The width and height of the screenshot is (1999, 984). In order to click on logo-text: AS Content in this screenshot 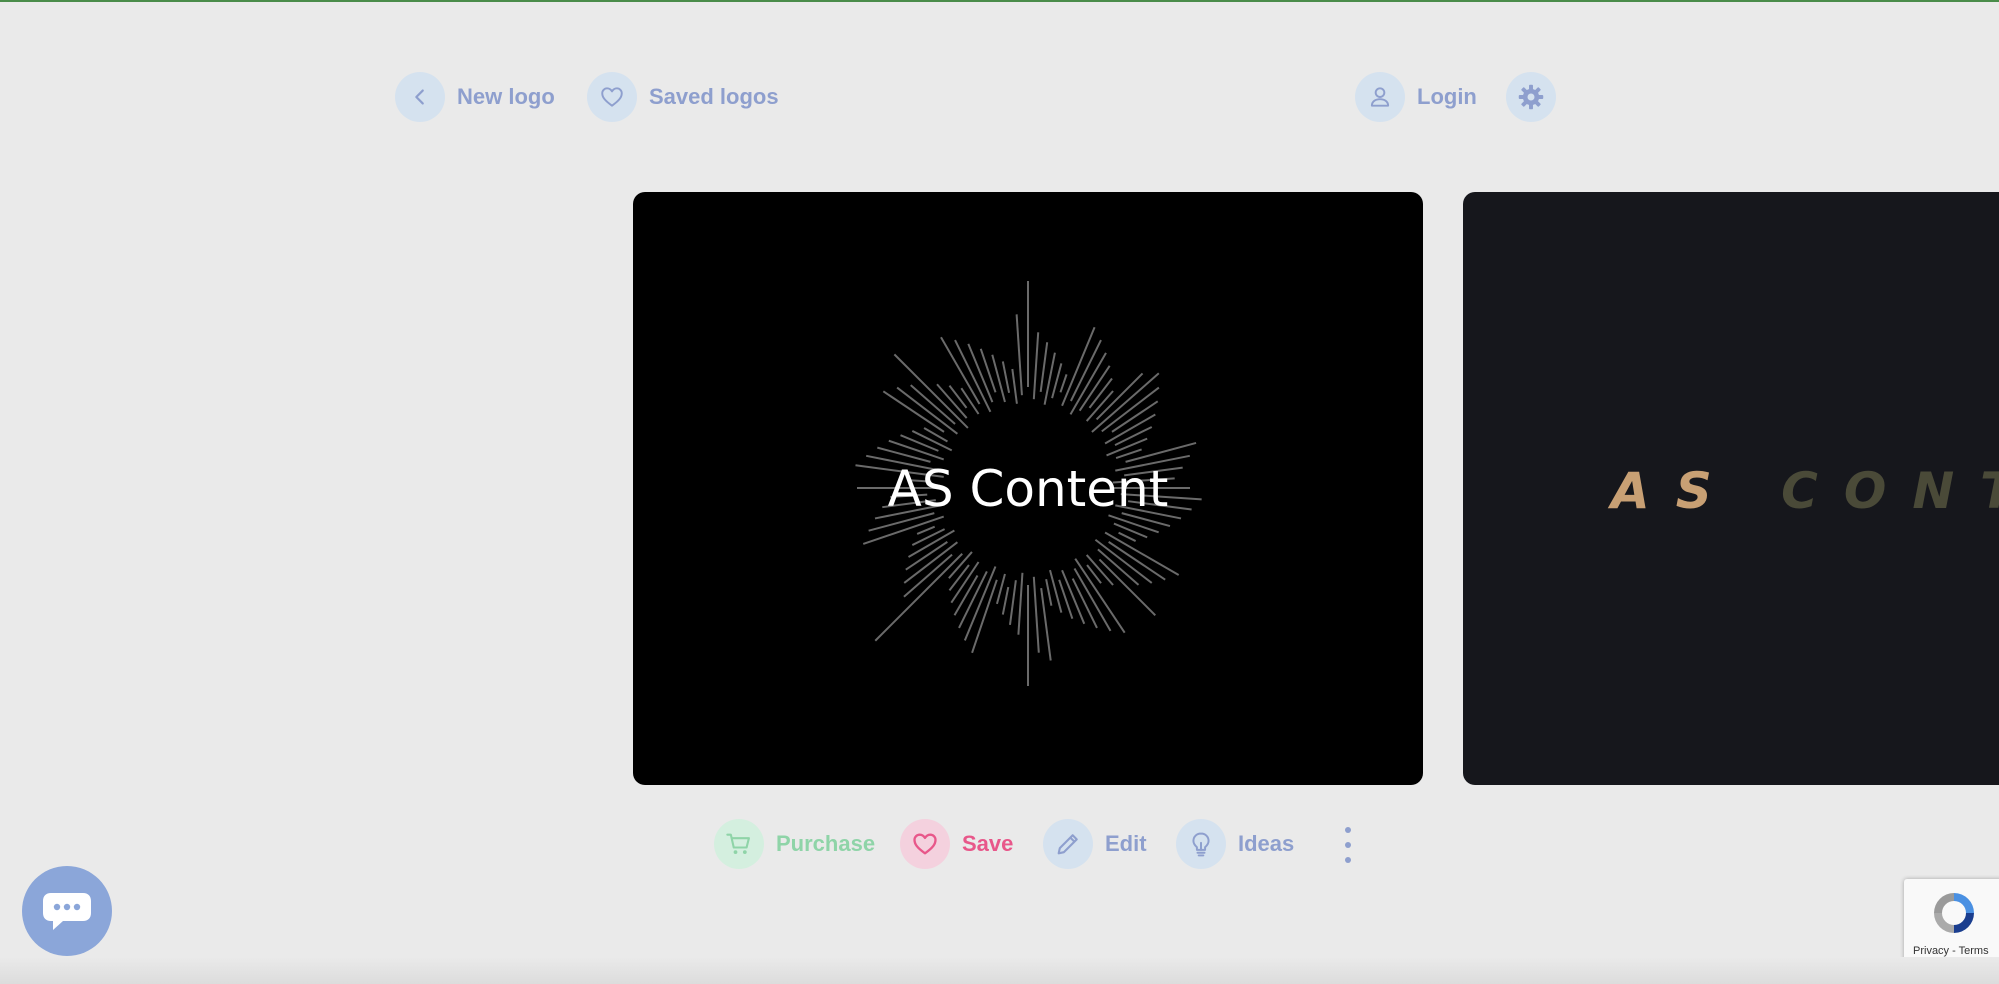, I will do `click(1028, 488)`.